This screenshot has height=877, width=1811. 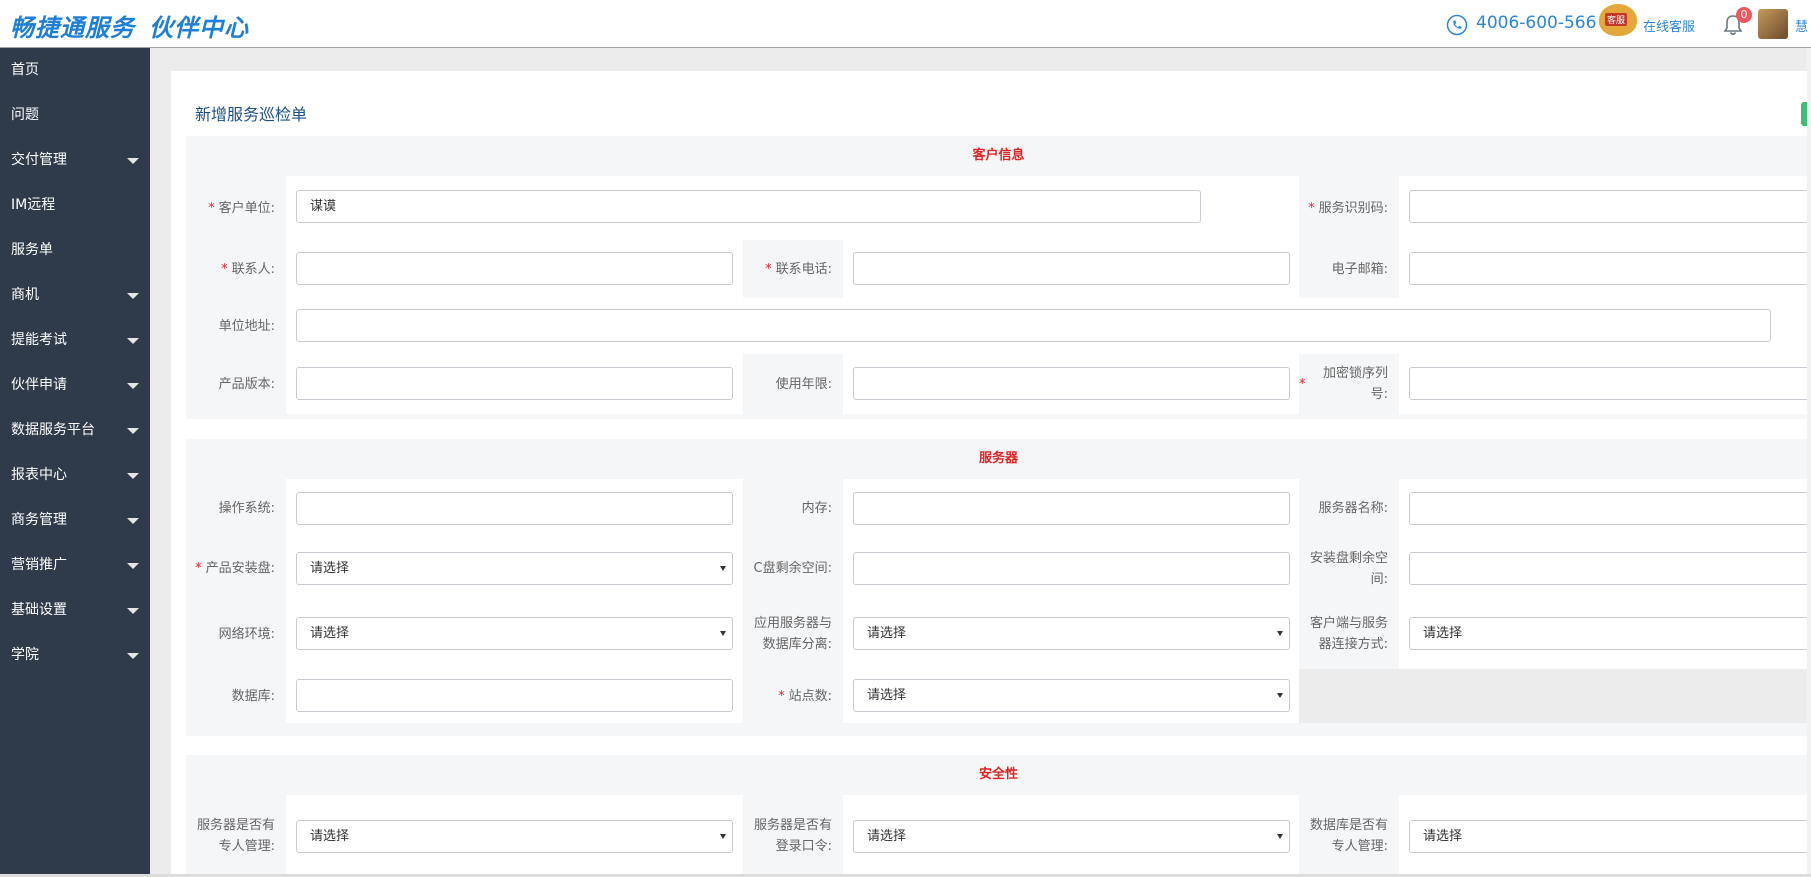 I want to click on sidebar-item-label: 基础设置, so click(x=39, y=610).